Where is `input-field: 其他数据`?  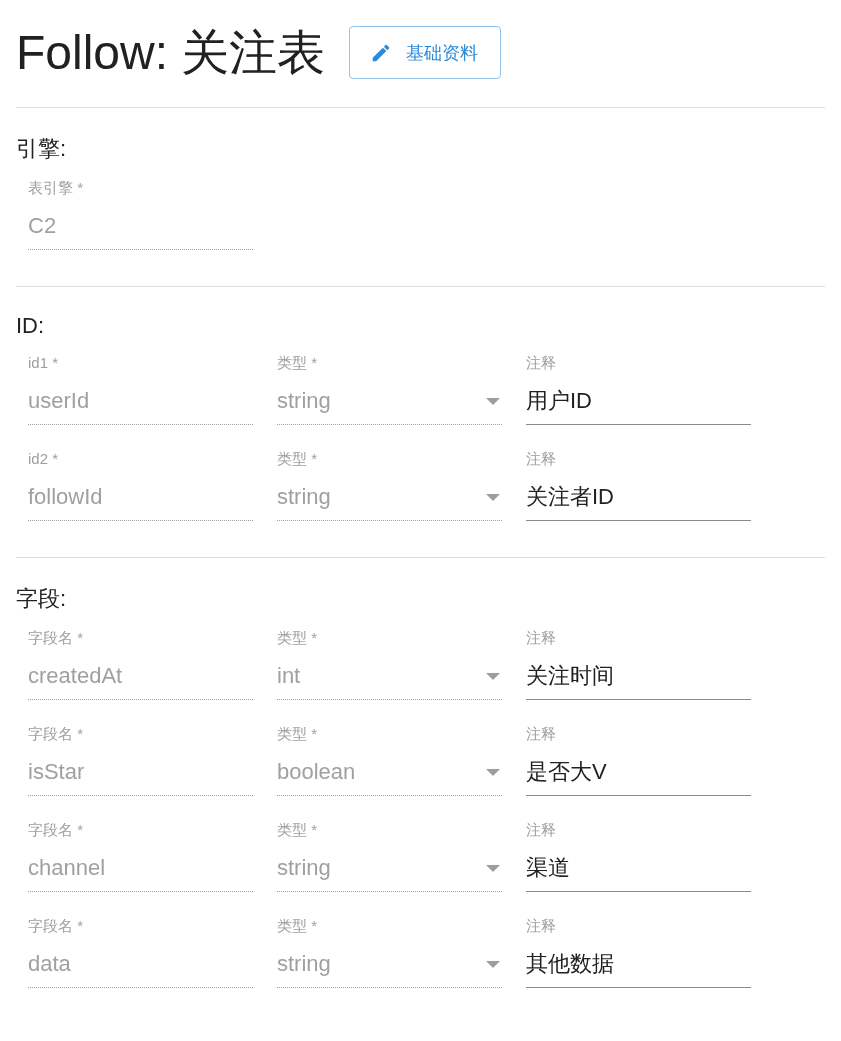 input-field: 其他数据 is located at coordinates (638, 964).